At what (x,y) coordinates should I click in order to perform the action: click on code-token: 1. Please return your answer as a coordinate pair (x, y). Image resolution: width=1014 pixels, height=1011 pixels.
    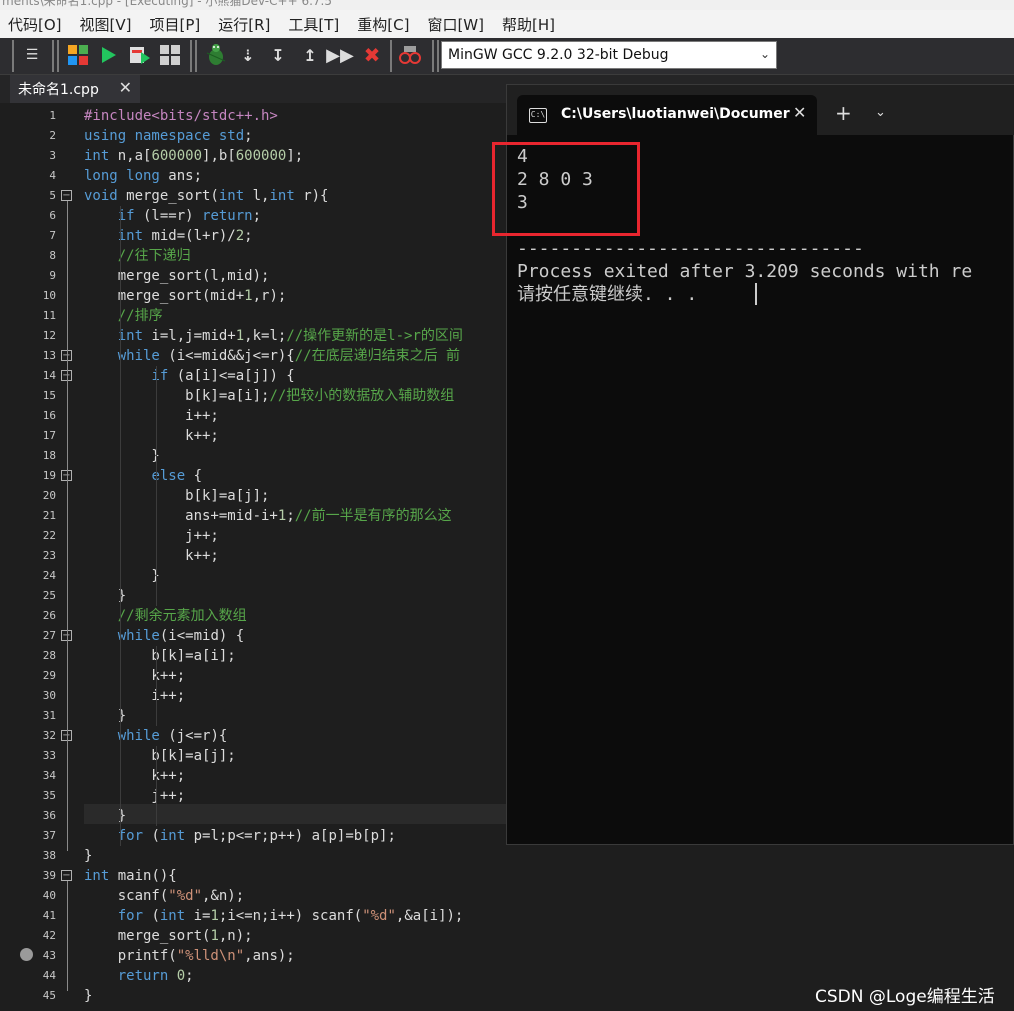
    Looking at the image, I should click on (248, 296).